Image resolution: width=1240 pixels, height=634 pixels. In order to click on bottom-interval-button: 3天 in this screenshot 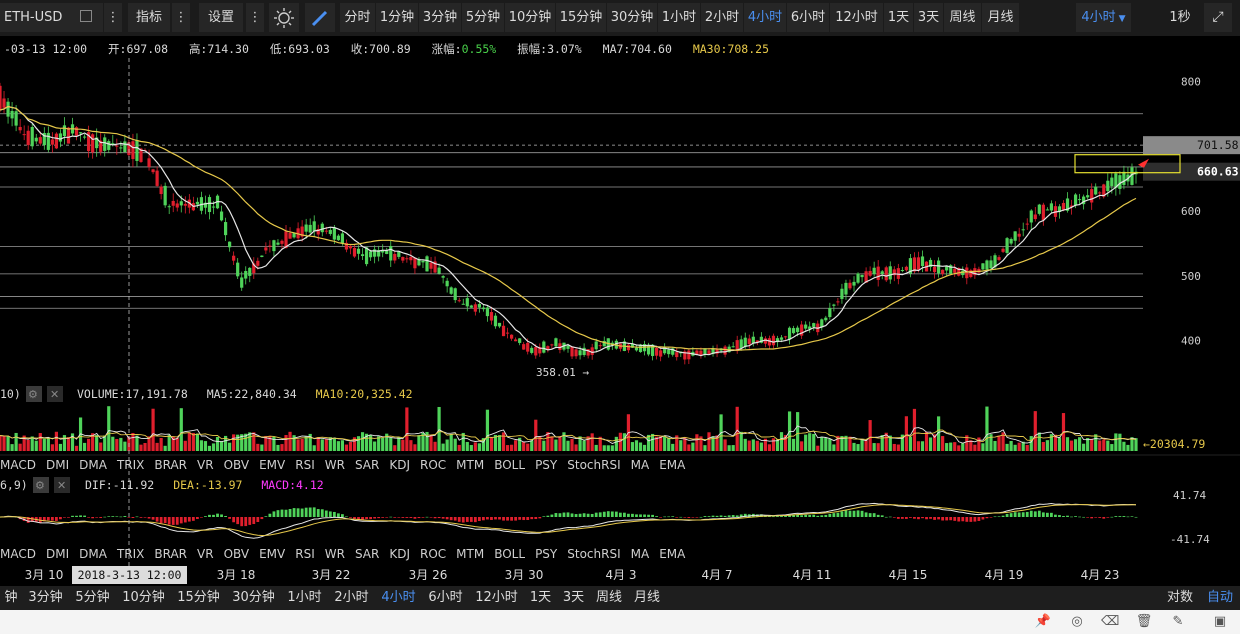, I will do `click(573, 598)`.